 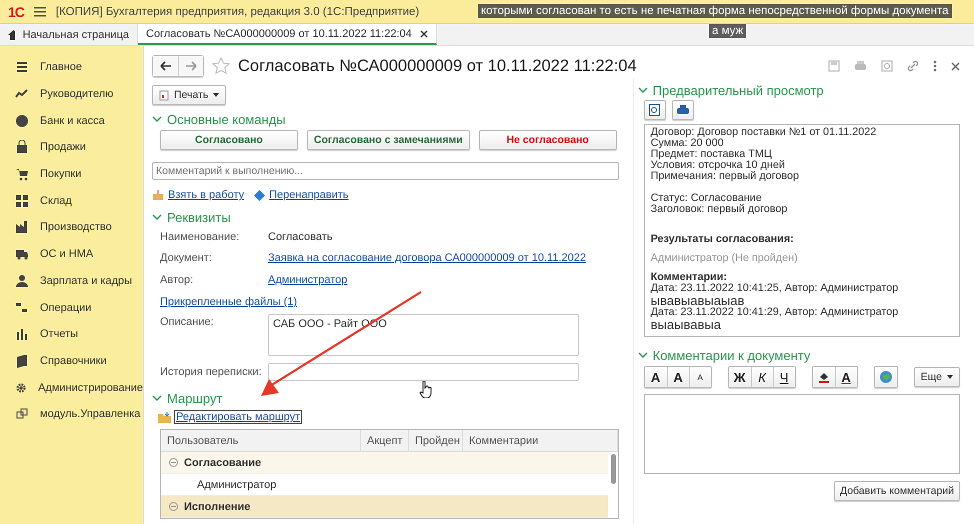 I want to click on print-icon, so click(x=860, y=66).